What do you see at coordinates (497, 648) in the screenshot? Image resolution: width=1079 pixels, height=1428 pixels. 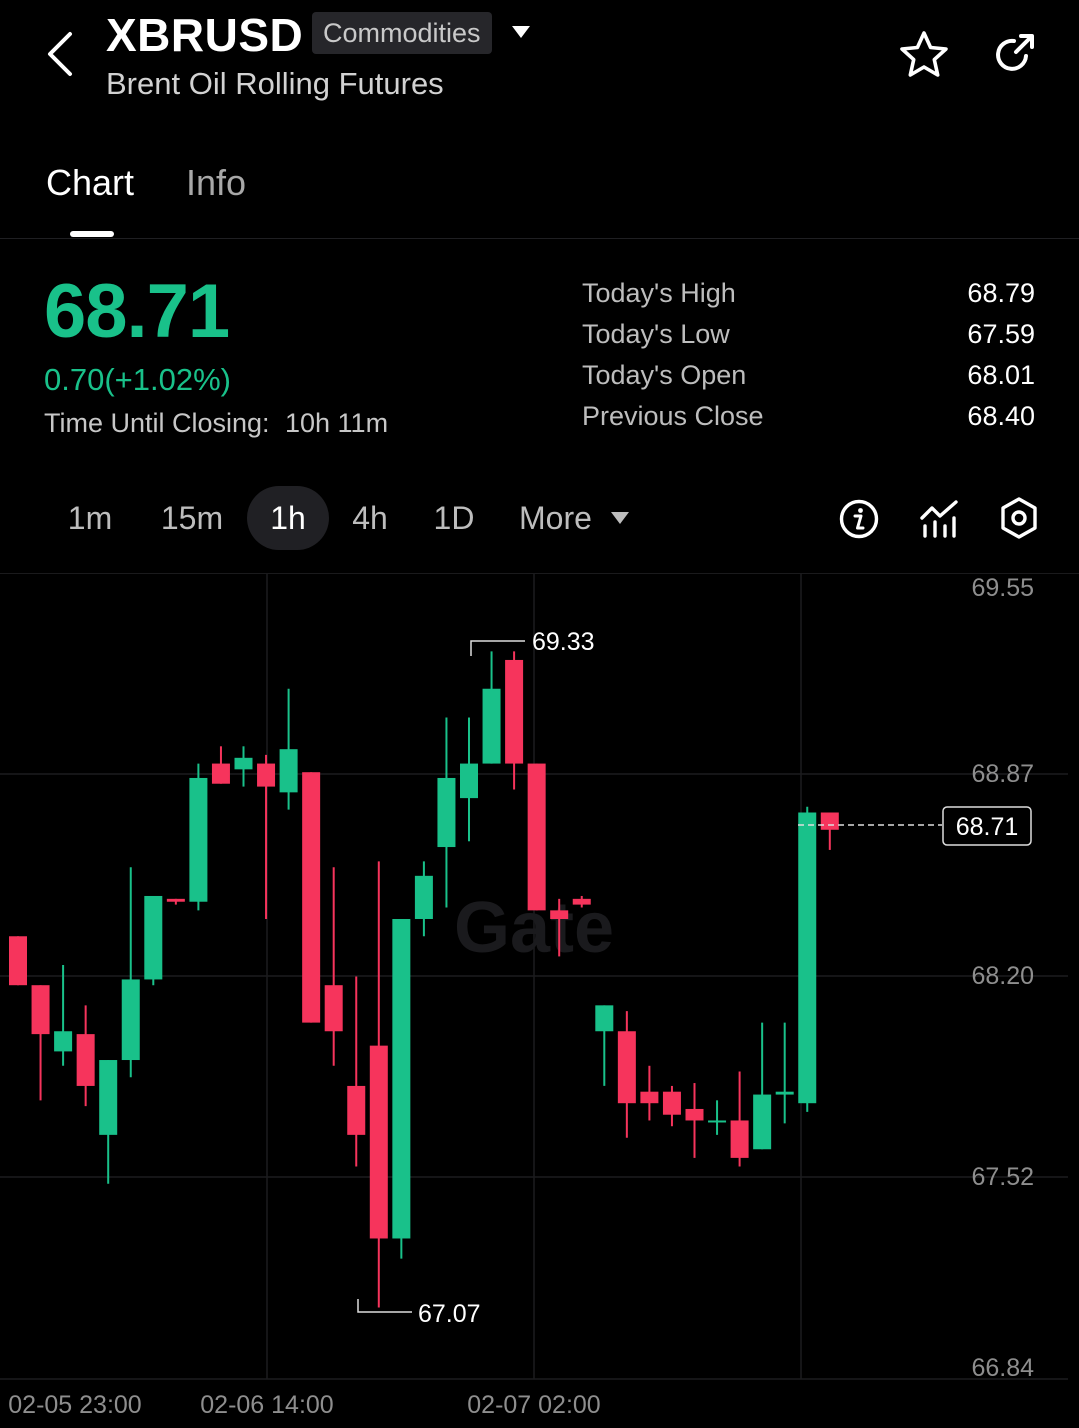 I see `high-marker-line` at bounding box center [497, 648].